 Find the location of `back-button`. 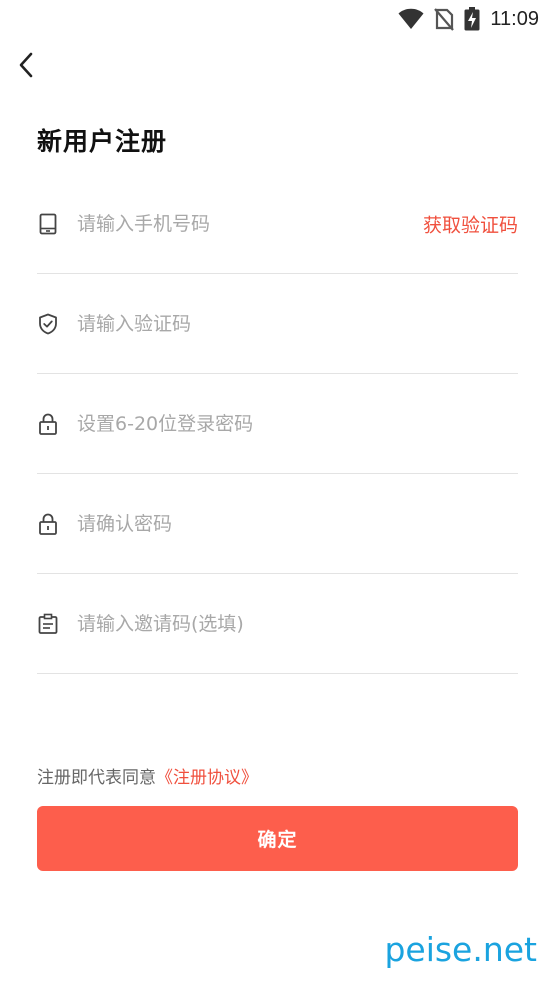

back-button is located at coordinates (26, 67).